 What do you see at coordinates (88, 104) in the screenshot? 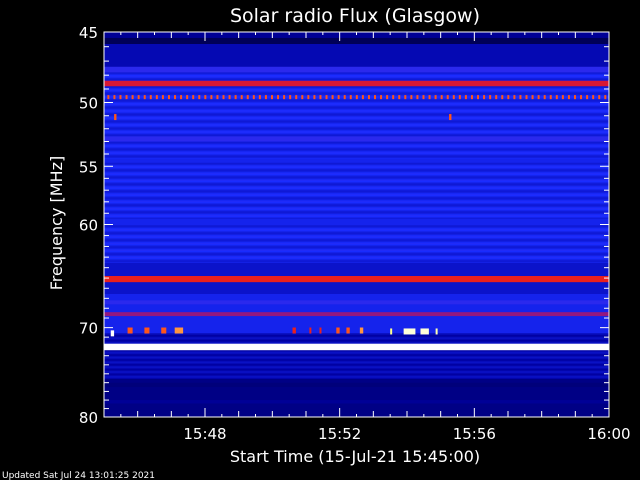
I see `y-tick-label: 50` at bounding box center [88, 104].